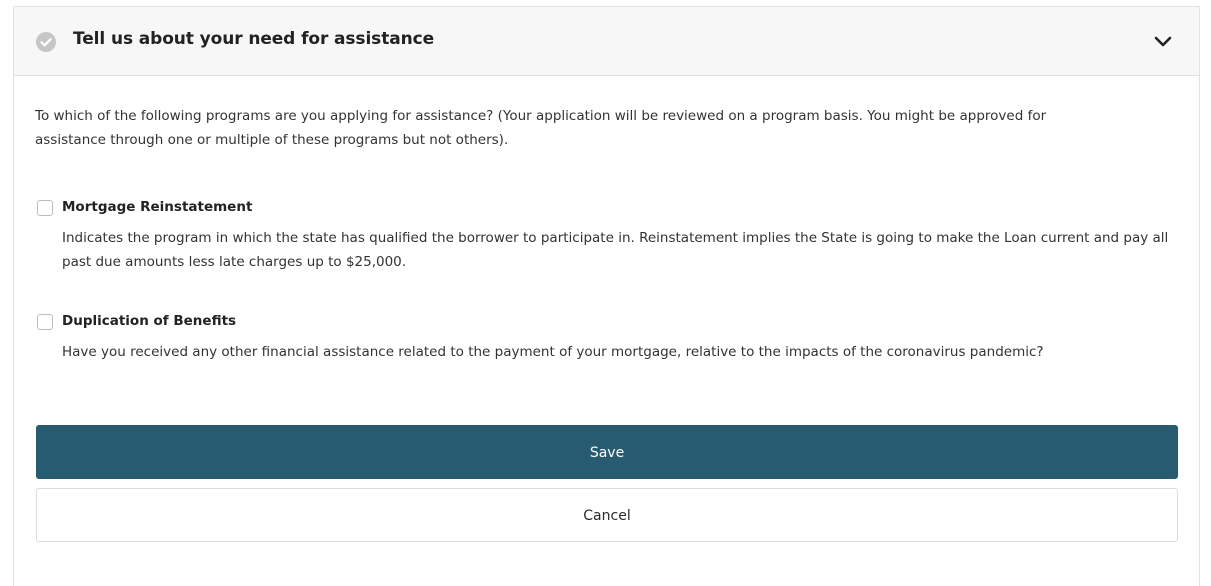  Describe the element at coordinates (157, 207) in the screenshot. I see `option-label: Mortgage Reinstatement` at that location.